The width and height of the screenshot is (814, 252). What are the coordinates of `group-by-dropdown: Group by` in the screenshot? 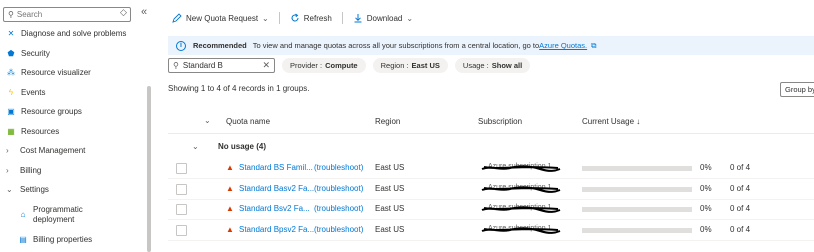 It's located at (797, 89).